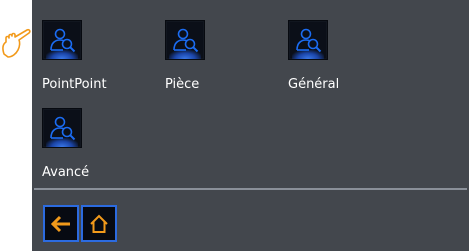  I want to click on menu-label-avance: Avancé, so click(66, 172).